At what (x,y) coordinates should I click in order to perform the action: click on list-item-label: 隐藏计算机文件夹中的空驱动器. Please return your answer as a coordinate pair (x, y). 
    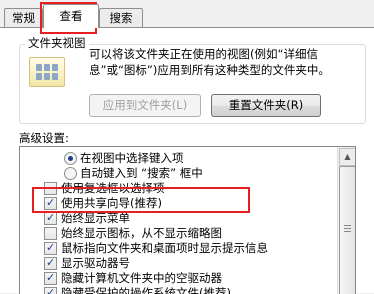
    Looking at the image, I should click on (141, 278).